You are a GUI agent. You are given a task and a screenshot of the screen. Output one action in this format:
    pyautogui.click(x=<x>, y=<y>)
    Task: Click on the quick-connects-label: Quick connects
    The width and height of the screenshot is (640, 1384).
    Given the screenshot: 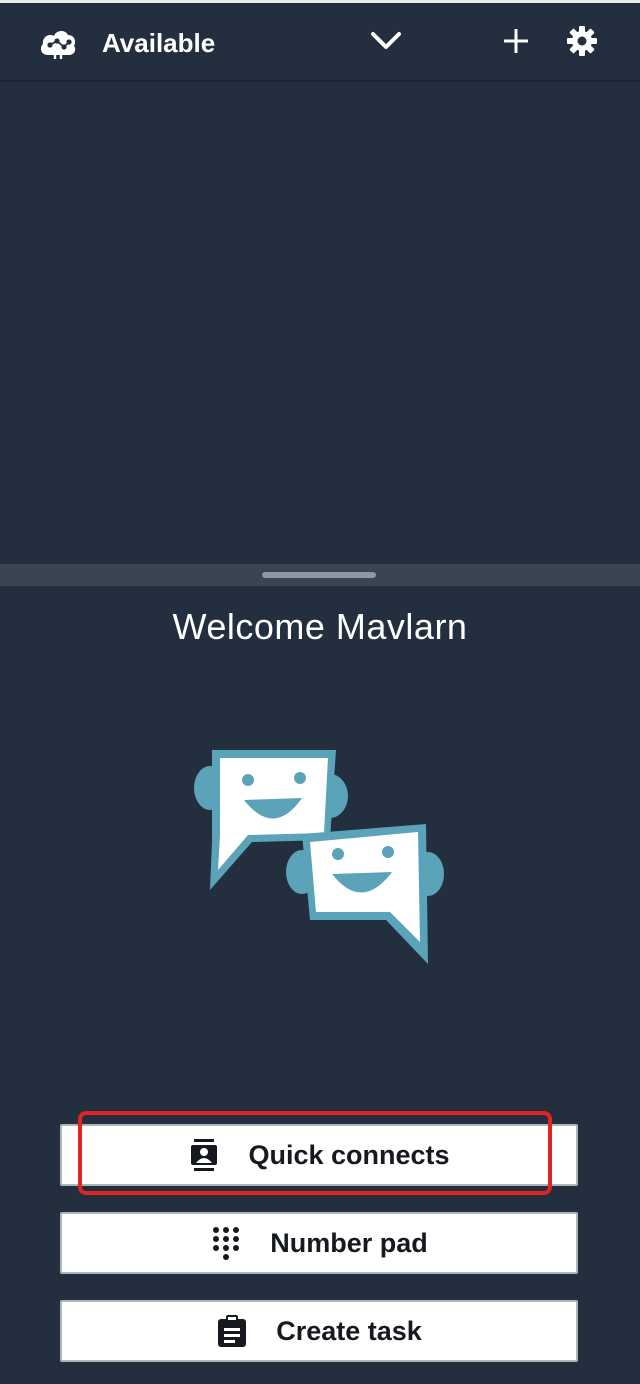 What is the action you would take?
    pyautogui.click(x=349, y=1154)
    